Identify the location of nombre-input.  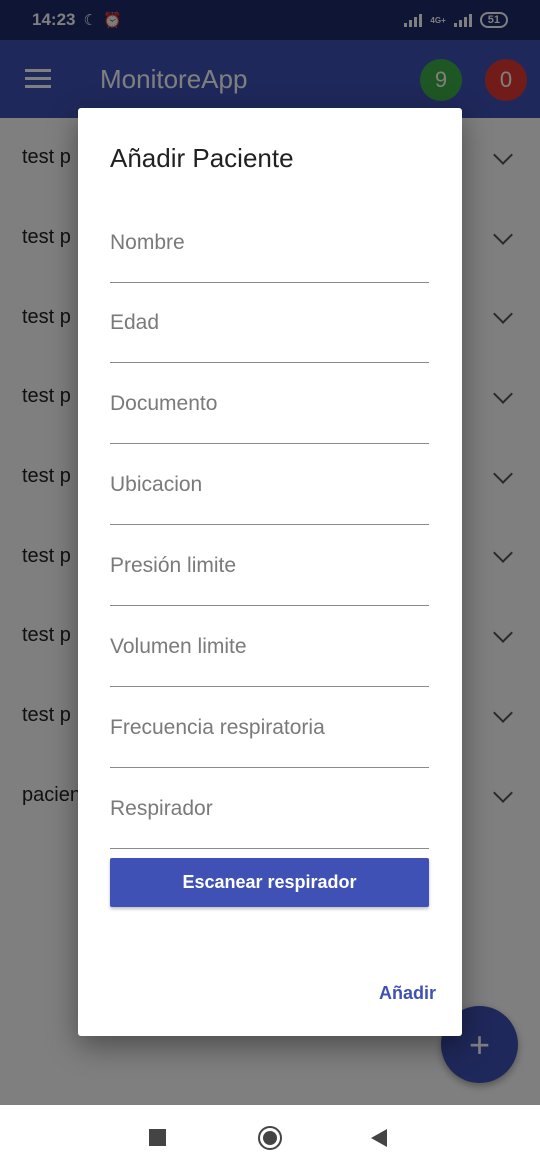
(269, 243).